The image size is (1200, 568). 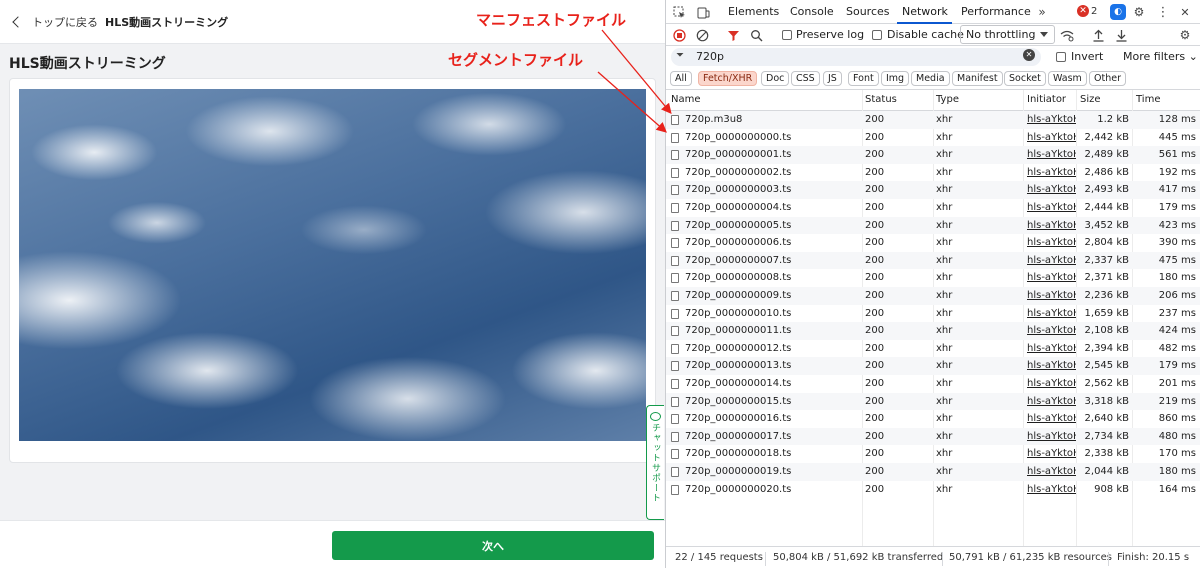 I want to click on type-filter-wasm: Wasm, so click(x=1067, y=78).